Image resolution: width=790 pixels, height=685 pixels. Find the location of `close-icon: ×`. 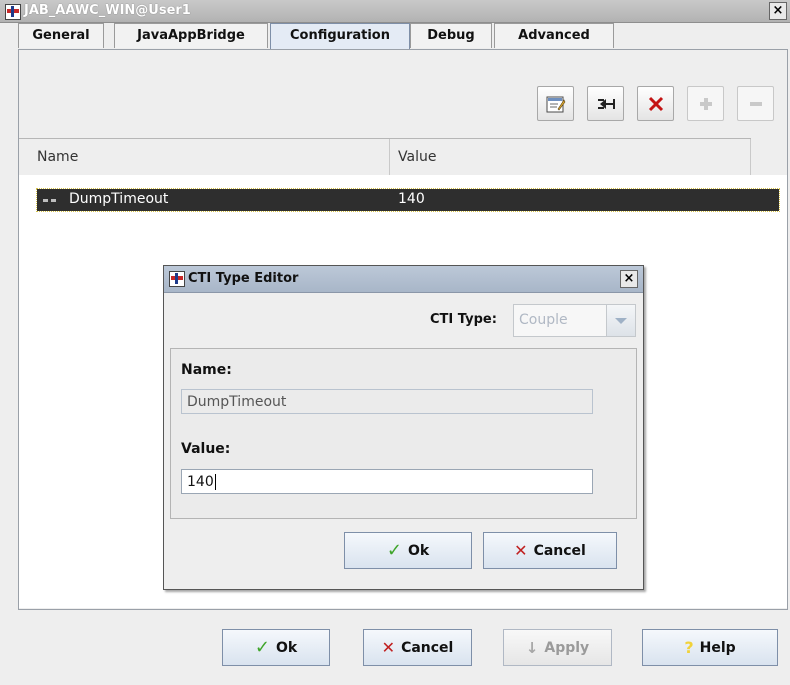

close-icon: × is located at coordinates (778, 11).